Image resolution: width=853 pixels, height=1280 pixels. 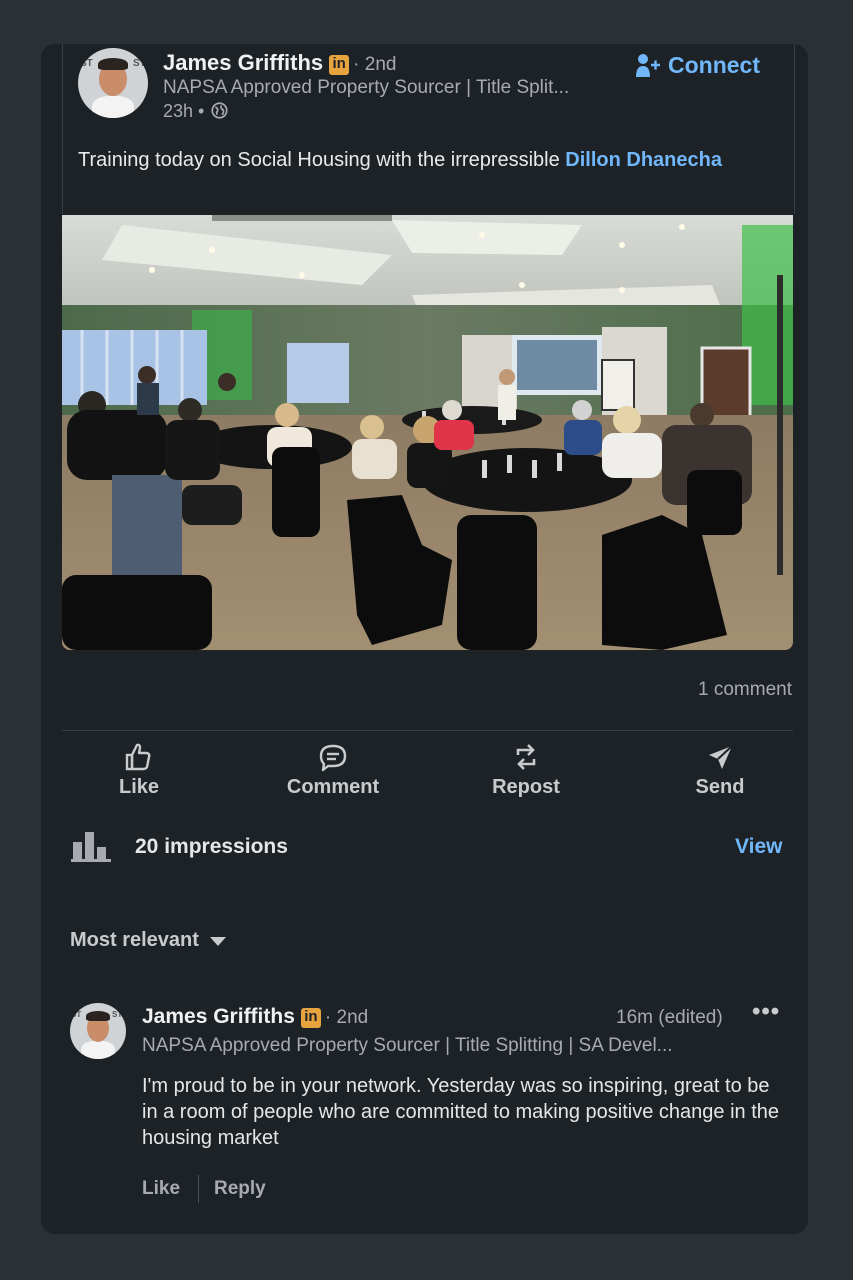 What do you see at coordinates (720, 787) in the screenshot?
I see `send-label: Send` at bounding box center [720, 787].